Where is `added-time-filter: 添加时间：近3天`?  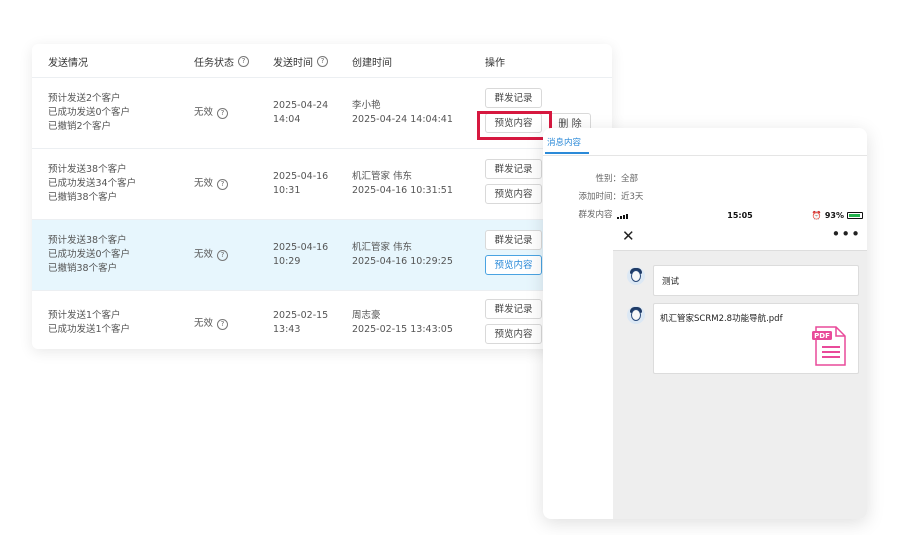 added-time-filter: 添加时间：近3天 is located at coordinates (611, 197).